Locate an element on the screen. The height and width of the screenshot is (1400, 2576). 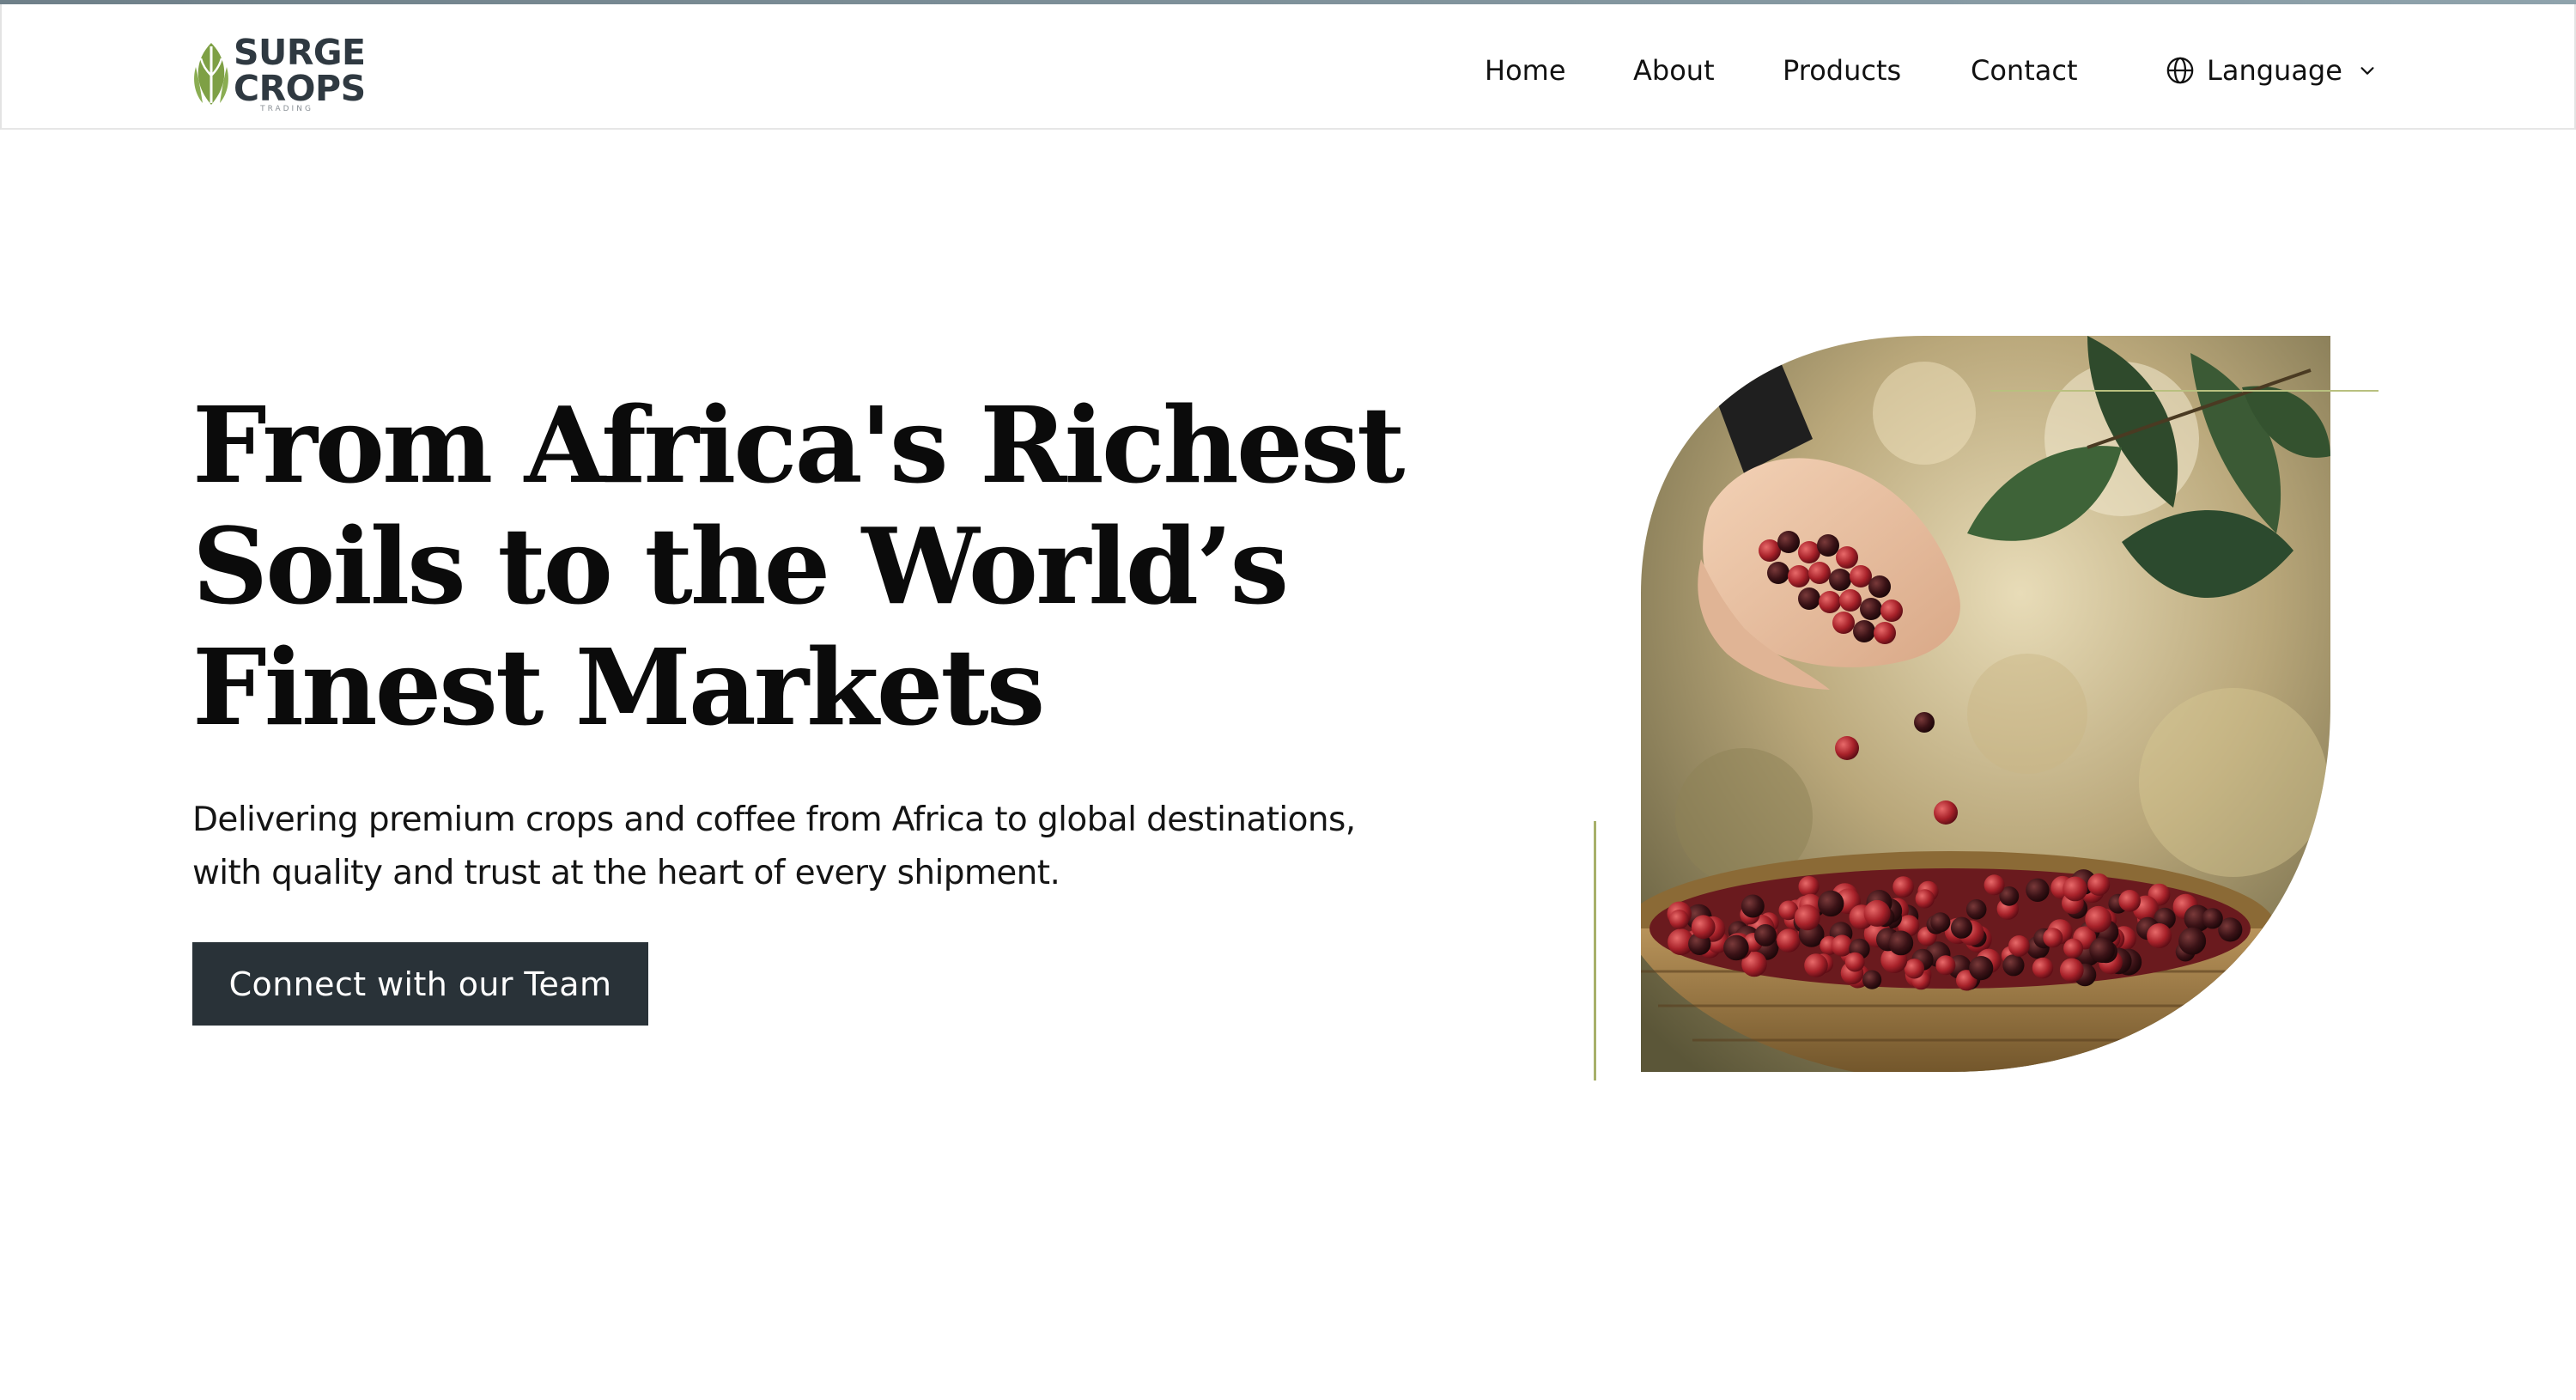
accent-horizontal-line is located at coordinates (2185, 391).